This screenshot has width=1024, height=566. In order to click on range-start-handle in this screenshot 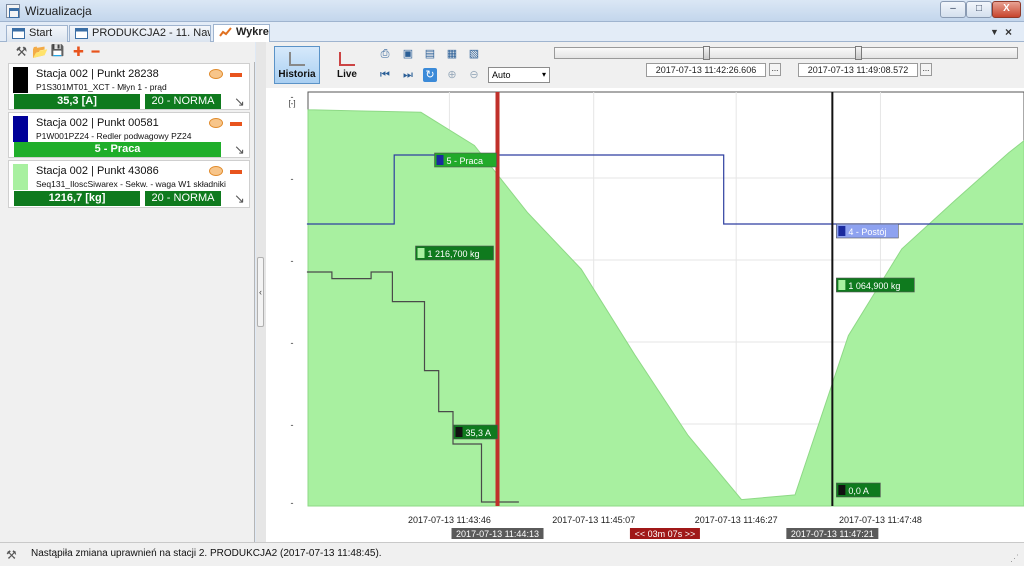, I will do `click(706, 53)`.